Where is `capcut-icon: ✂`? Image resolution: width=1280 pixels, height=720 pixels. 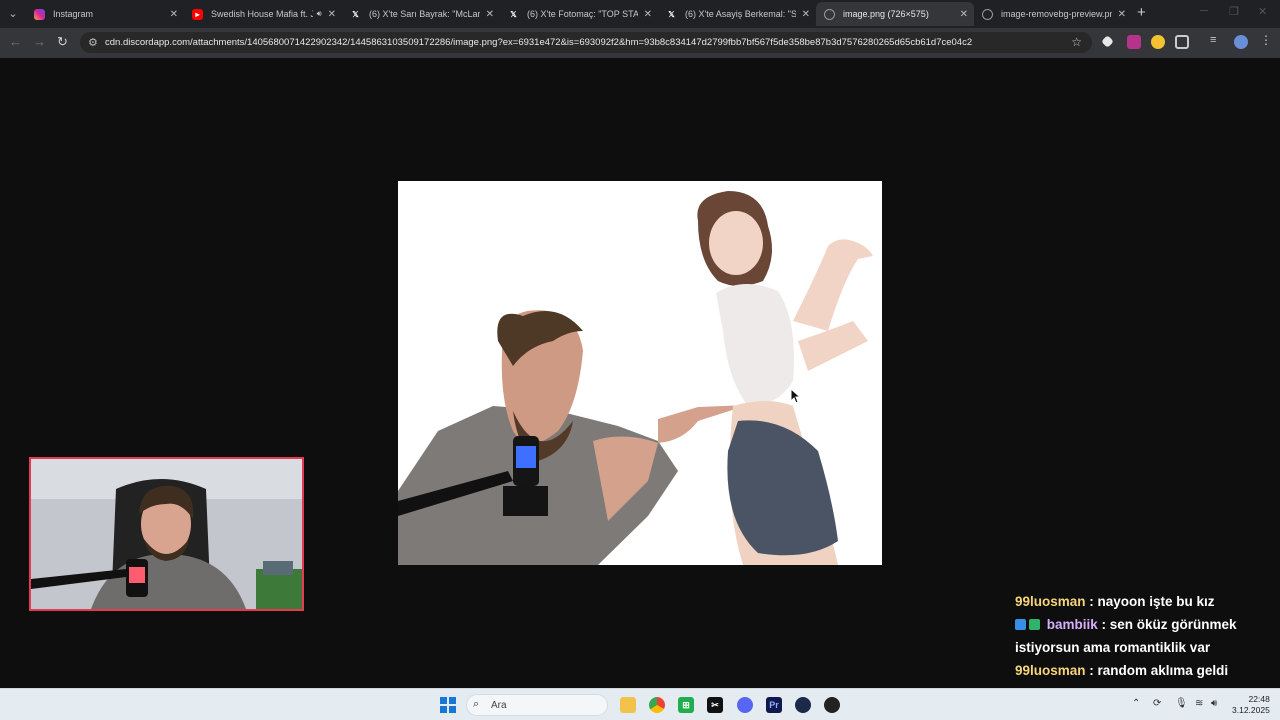 capcut-icon: ✂ is located at coordinates (715, 705).